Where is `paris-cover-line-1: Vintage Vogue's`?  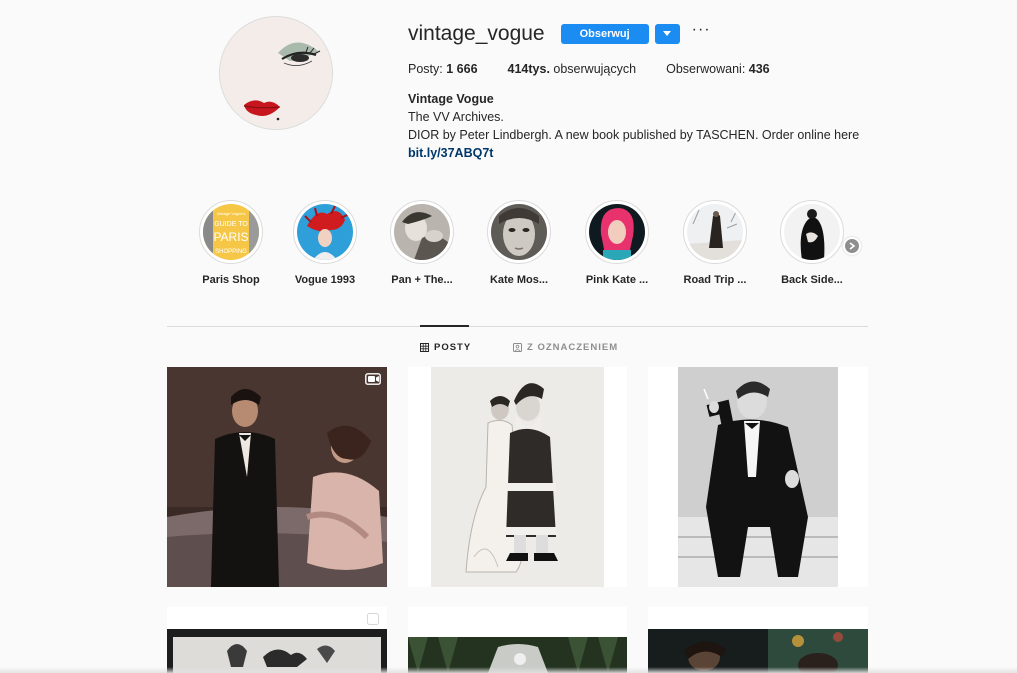 paris-cover-line-1: Vintage Vogue's is located at coordinates (231, 213).